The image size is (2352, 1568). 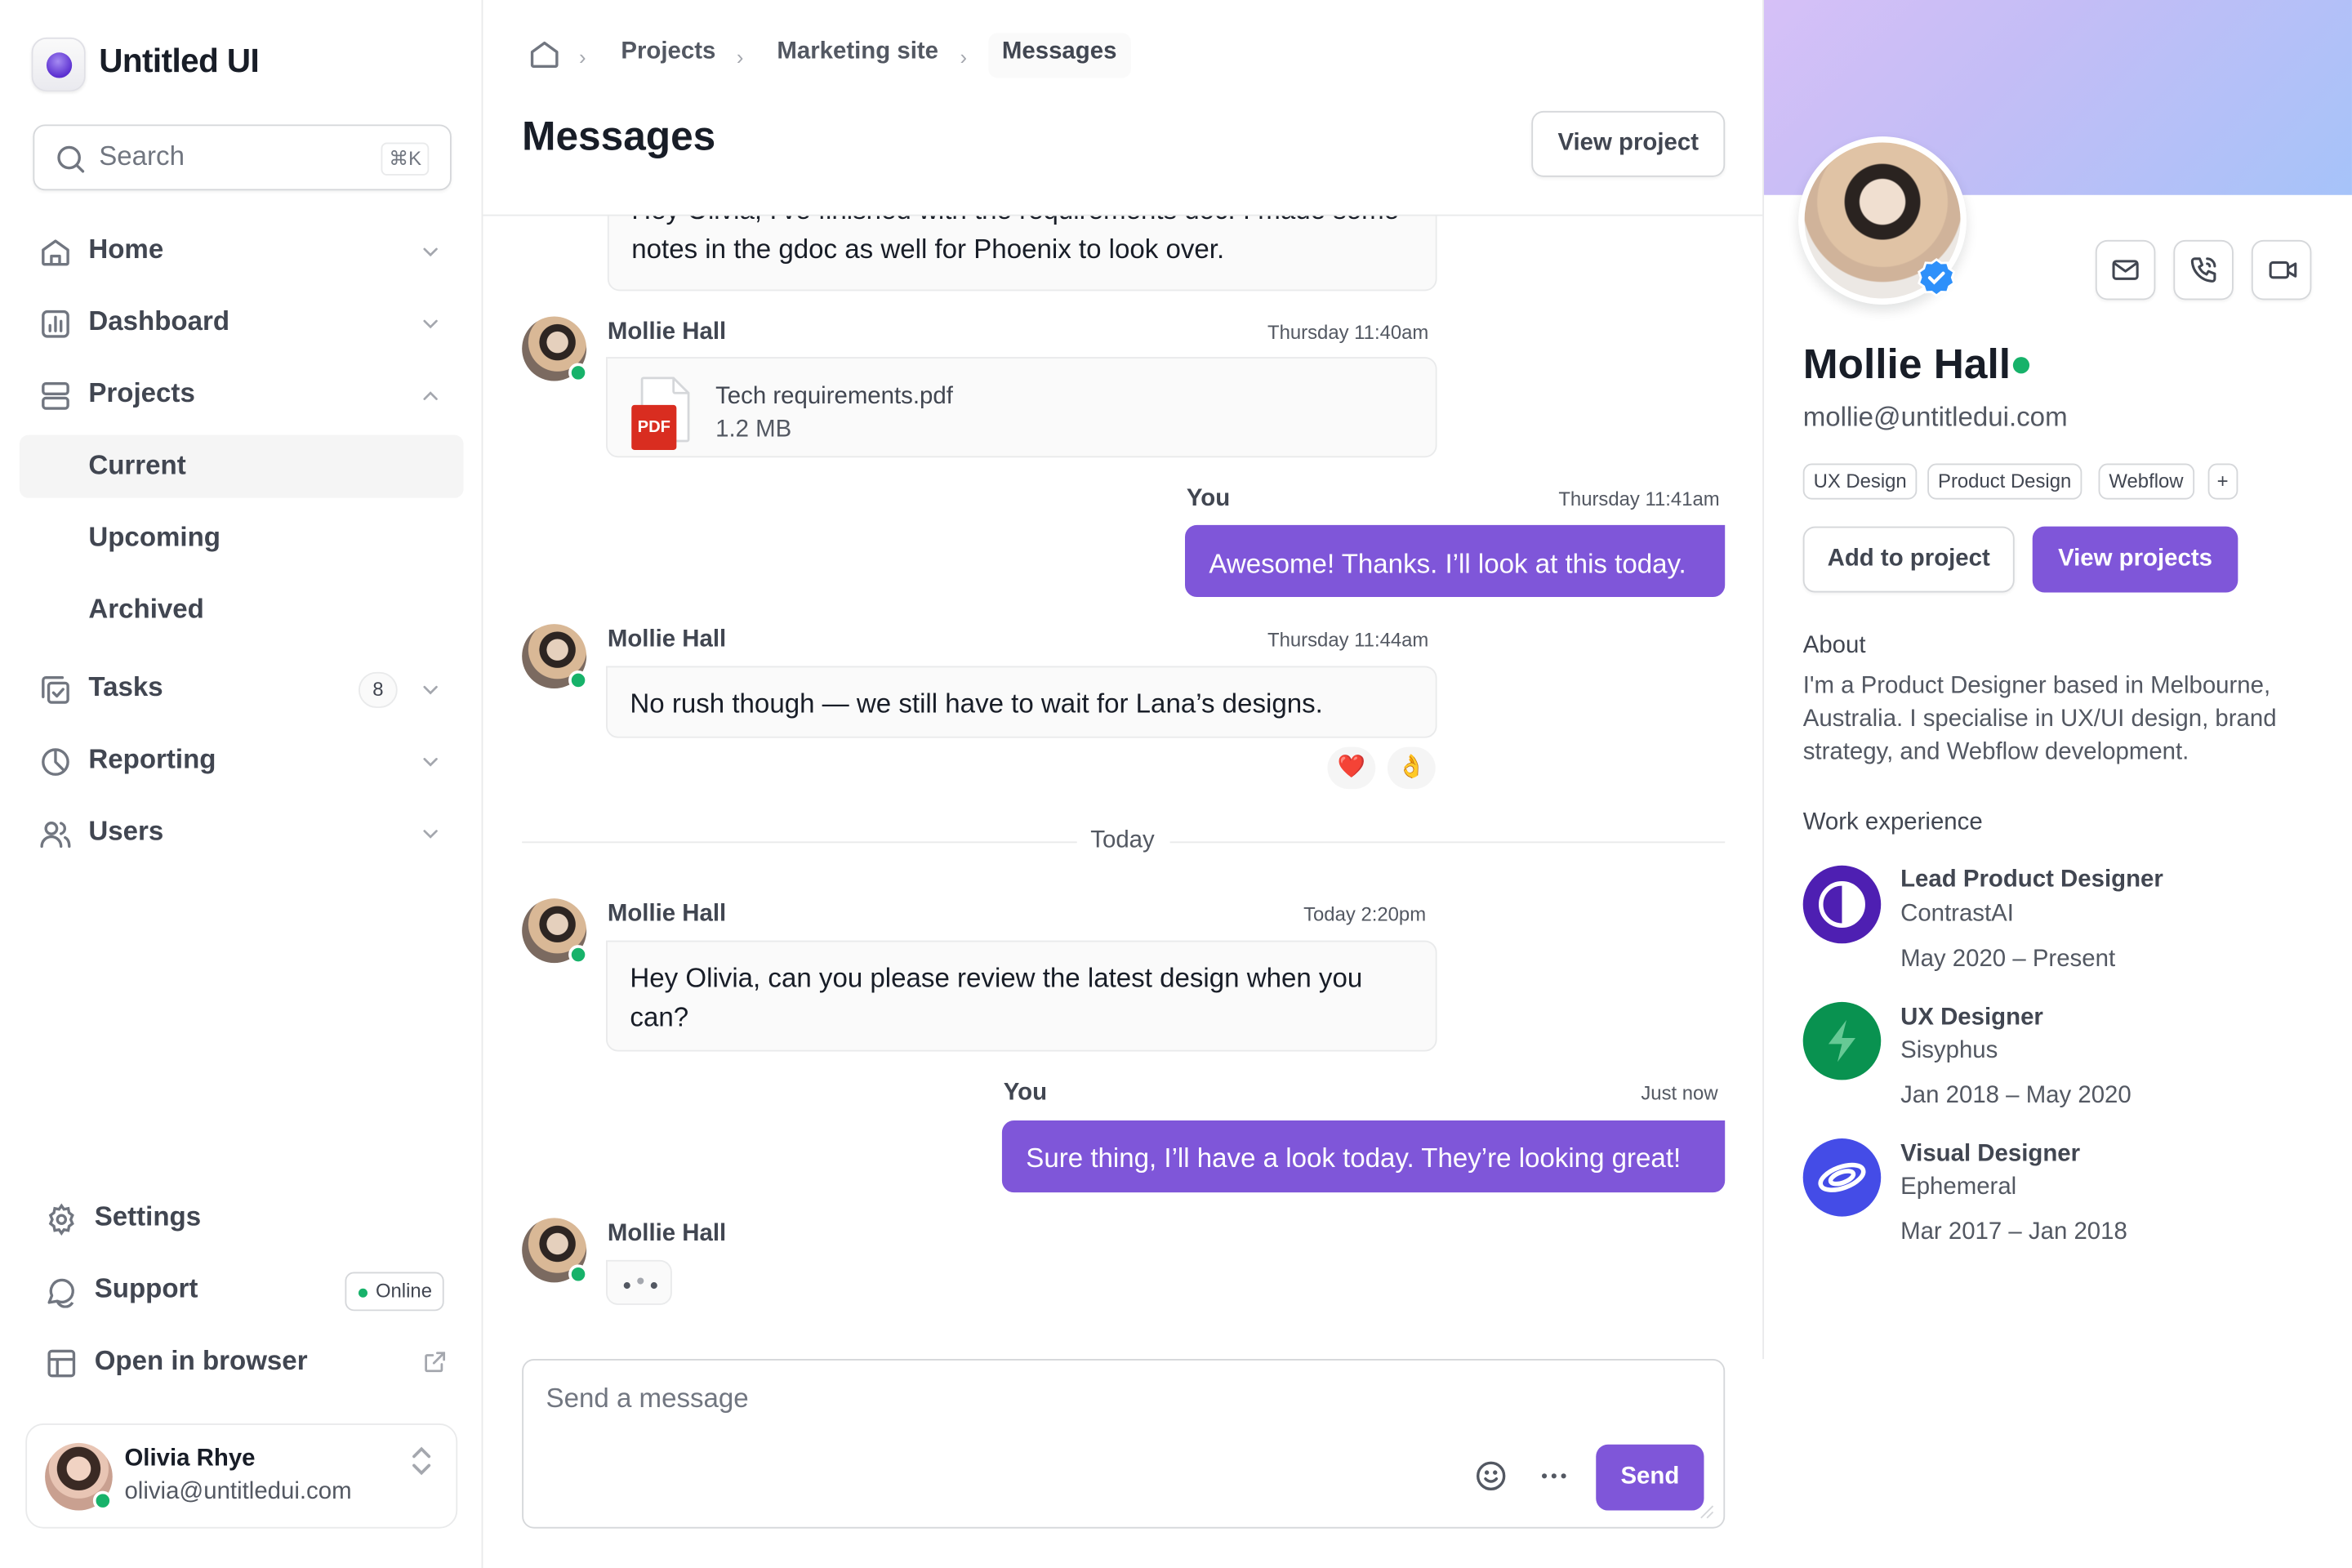 I want to click on mail-icon, so click(x=2125, y=270).